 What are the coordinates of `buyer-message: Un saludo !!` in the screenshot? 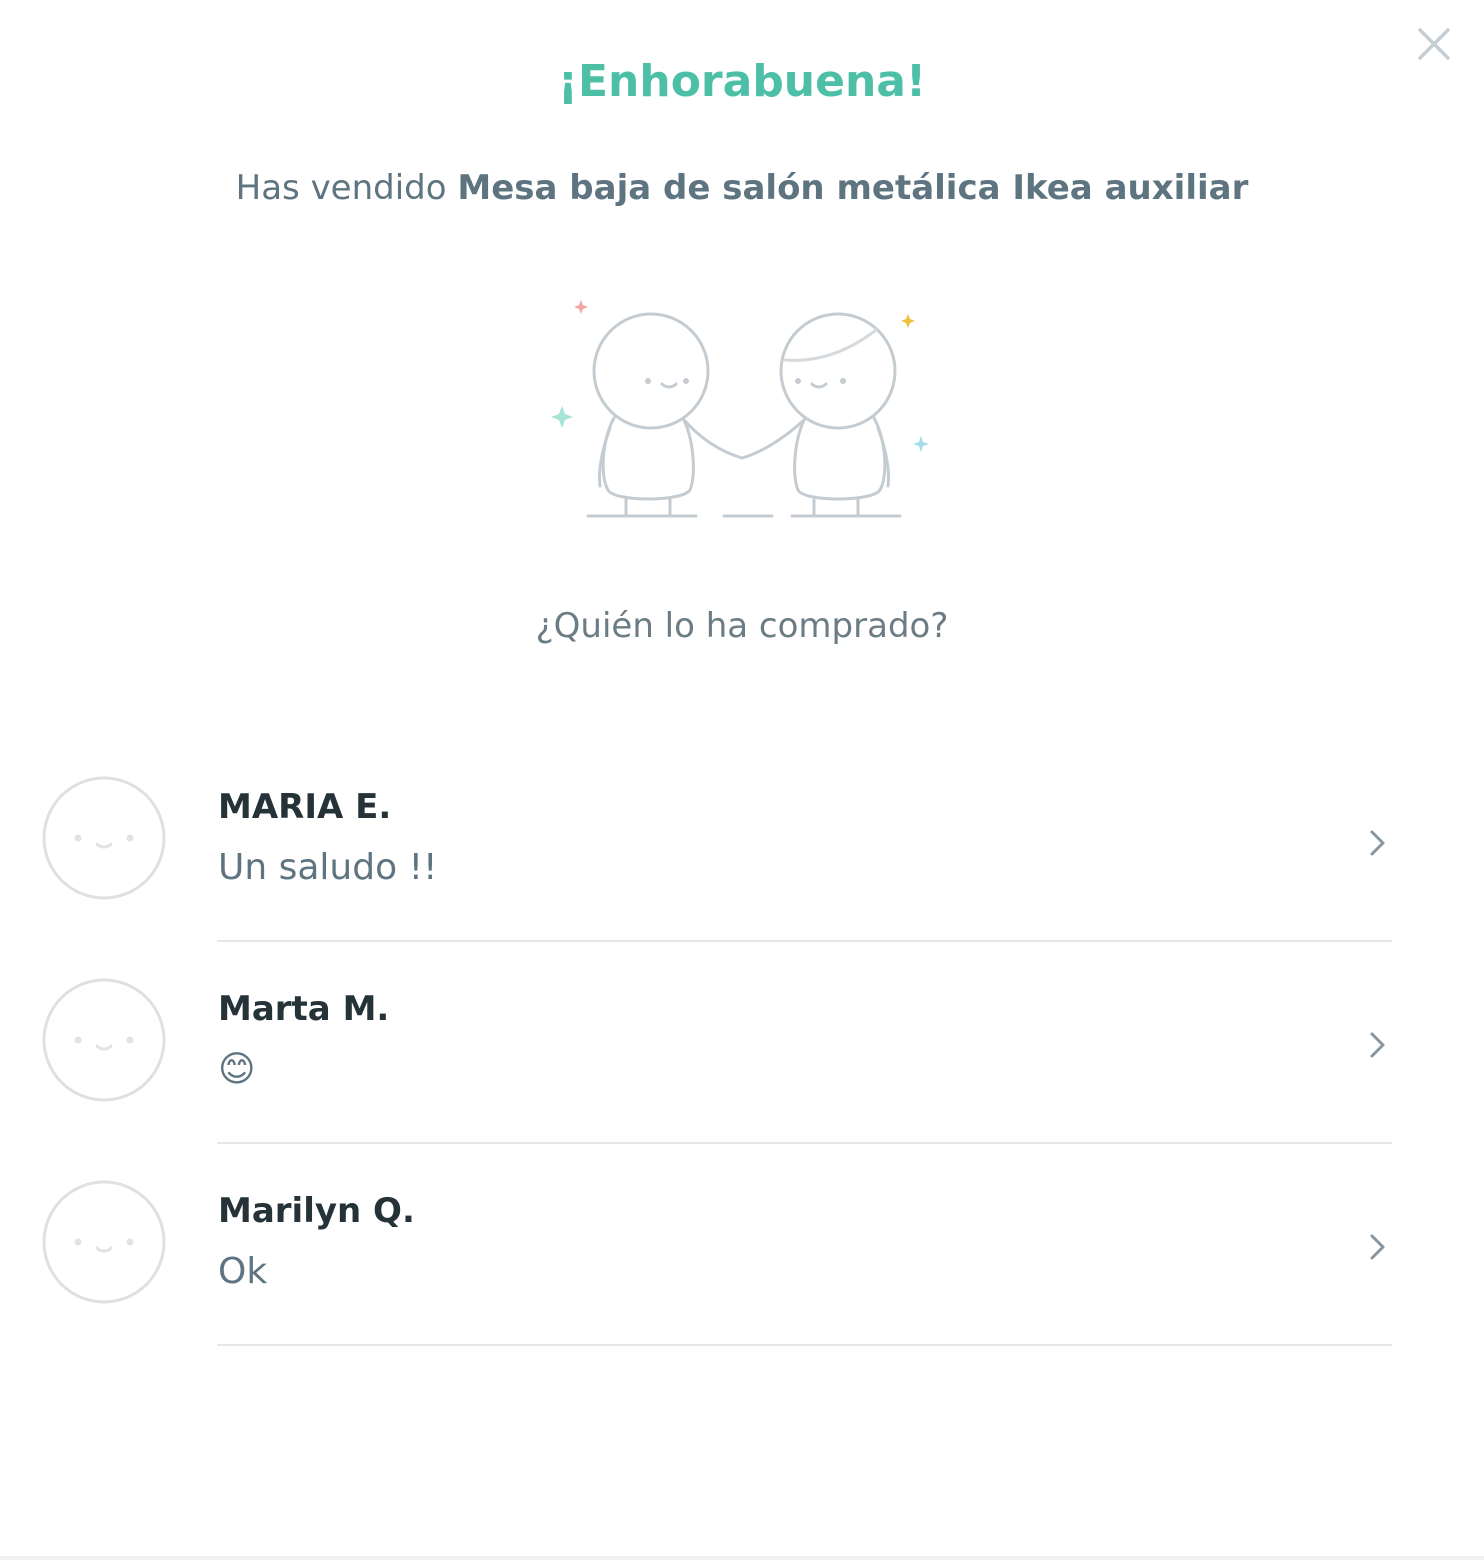 It's located at (328, 867).